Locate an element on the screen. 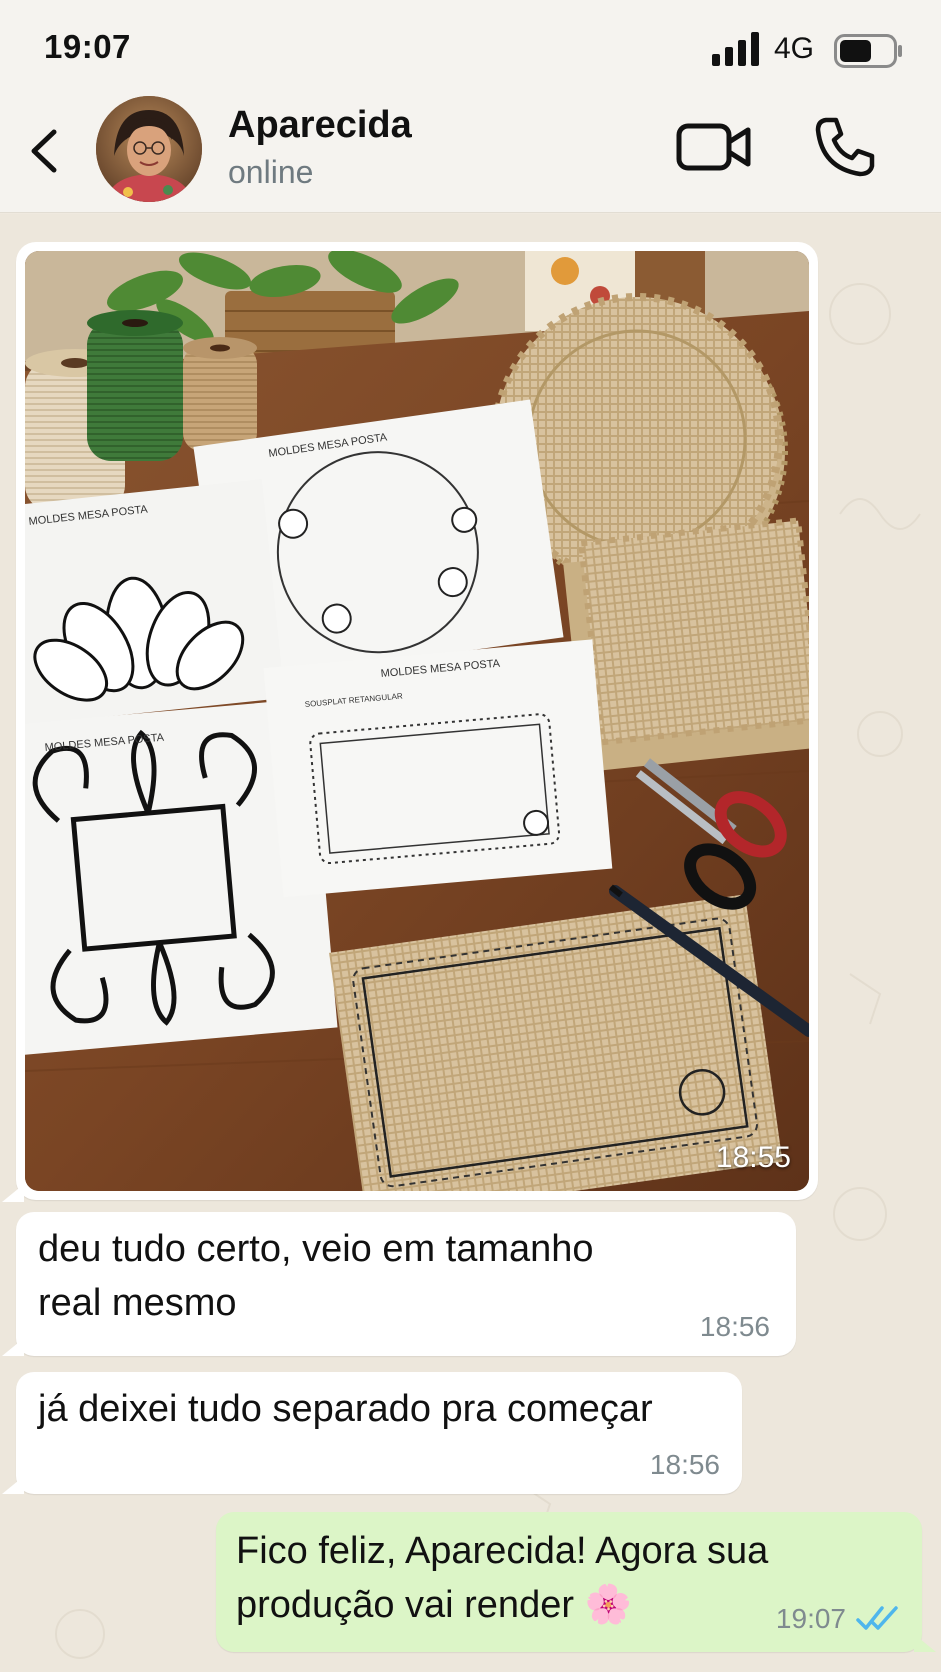 The height and width of the screenshot is (1672, 941). signal-bars-icon is located at coordinates (735, 49).